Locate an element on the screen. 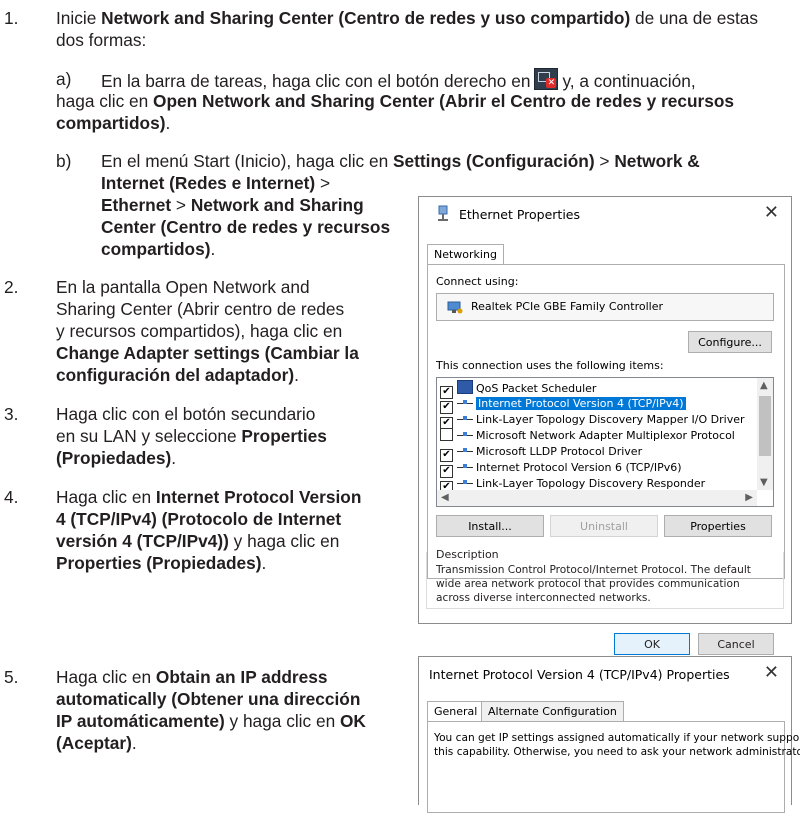 The image size is (800, 813). list-item: ✔ Microsoft LLDP Protocol Driver is located at coordinates (541, 453).